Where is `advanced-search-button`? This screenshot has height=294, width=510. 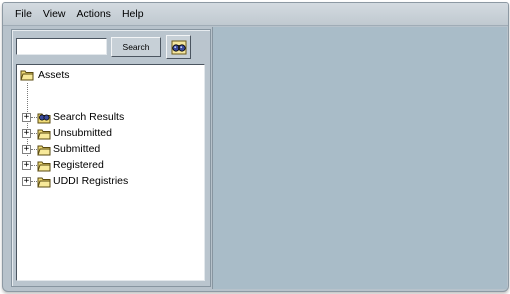
advanced-search-button is located at coordinates (178, 47).